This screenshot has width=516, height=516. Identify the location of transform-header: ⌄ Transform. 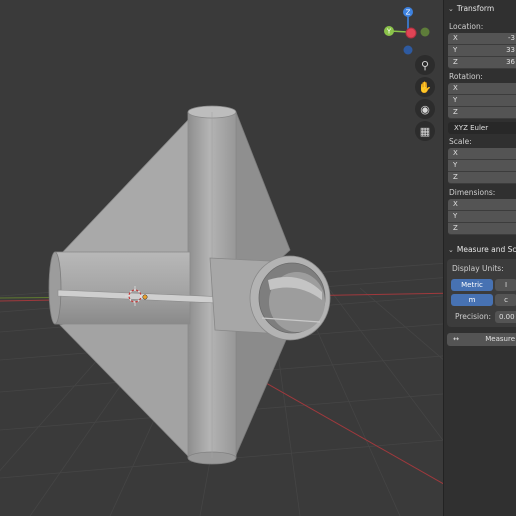
(480, 9).